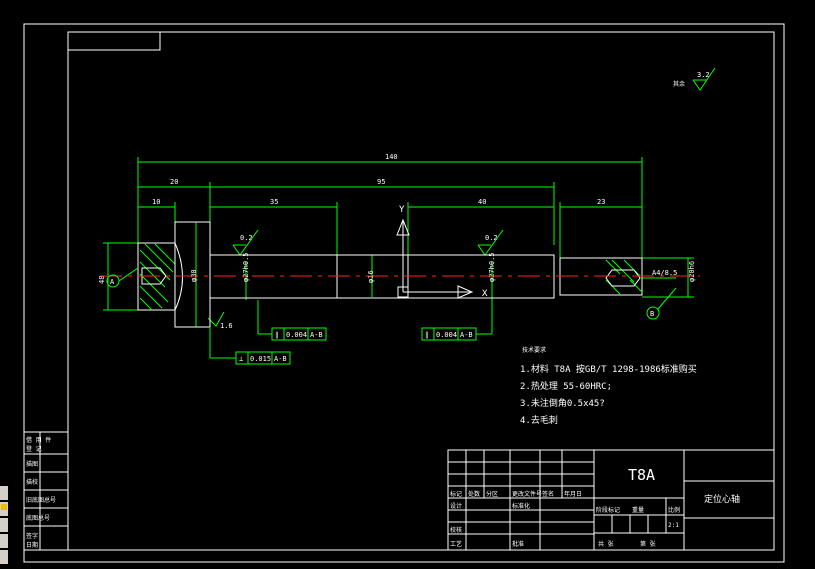  Describe the element at coordinates (4, 525) in the screenshot. I see `left-toolbar-strip` at that location.